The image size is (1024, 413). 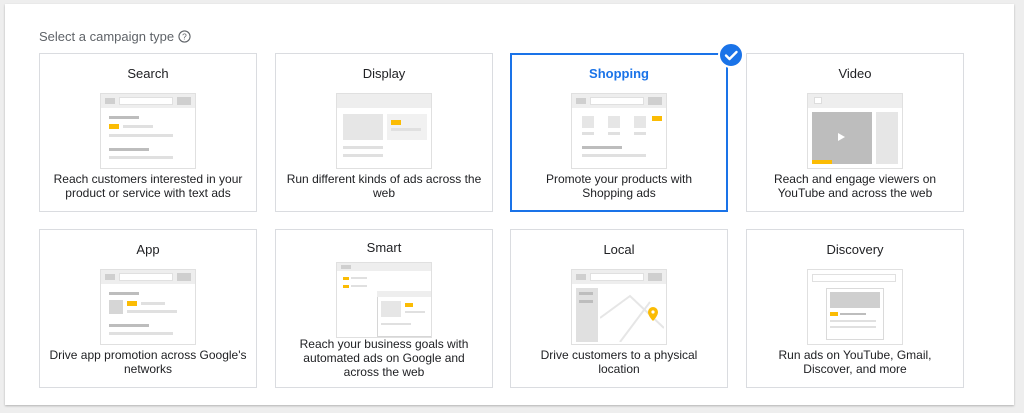 I want to click on campaign-type-heading: Select a campaign type ?, so click(x=115, y=36).